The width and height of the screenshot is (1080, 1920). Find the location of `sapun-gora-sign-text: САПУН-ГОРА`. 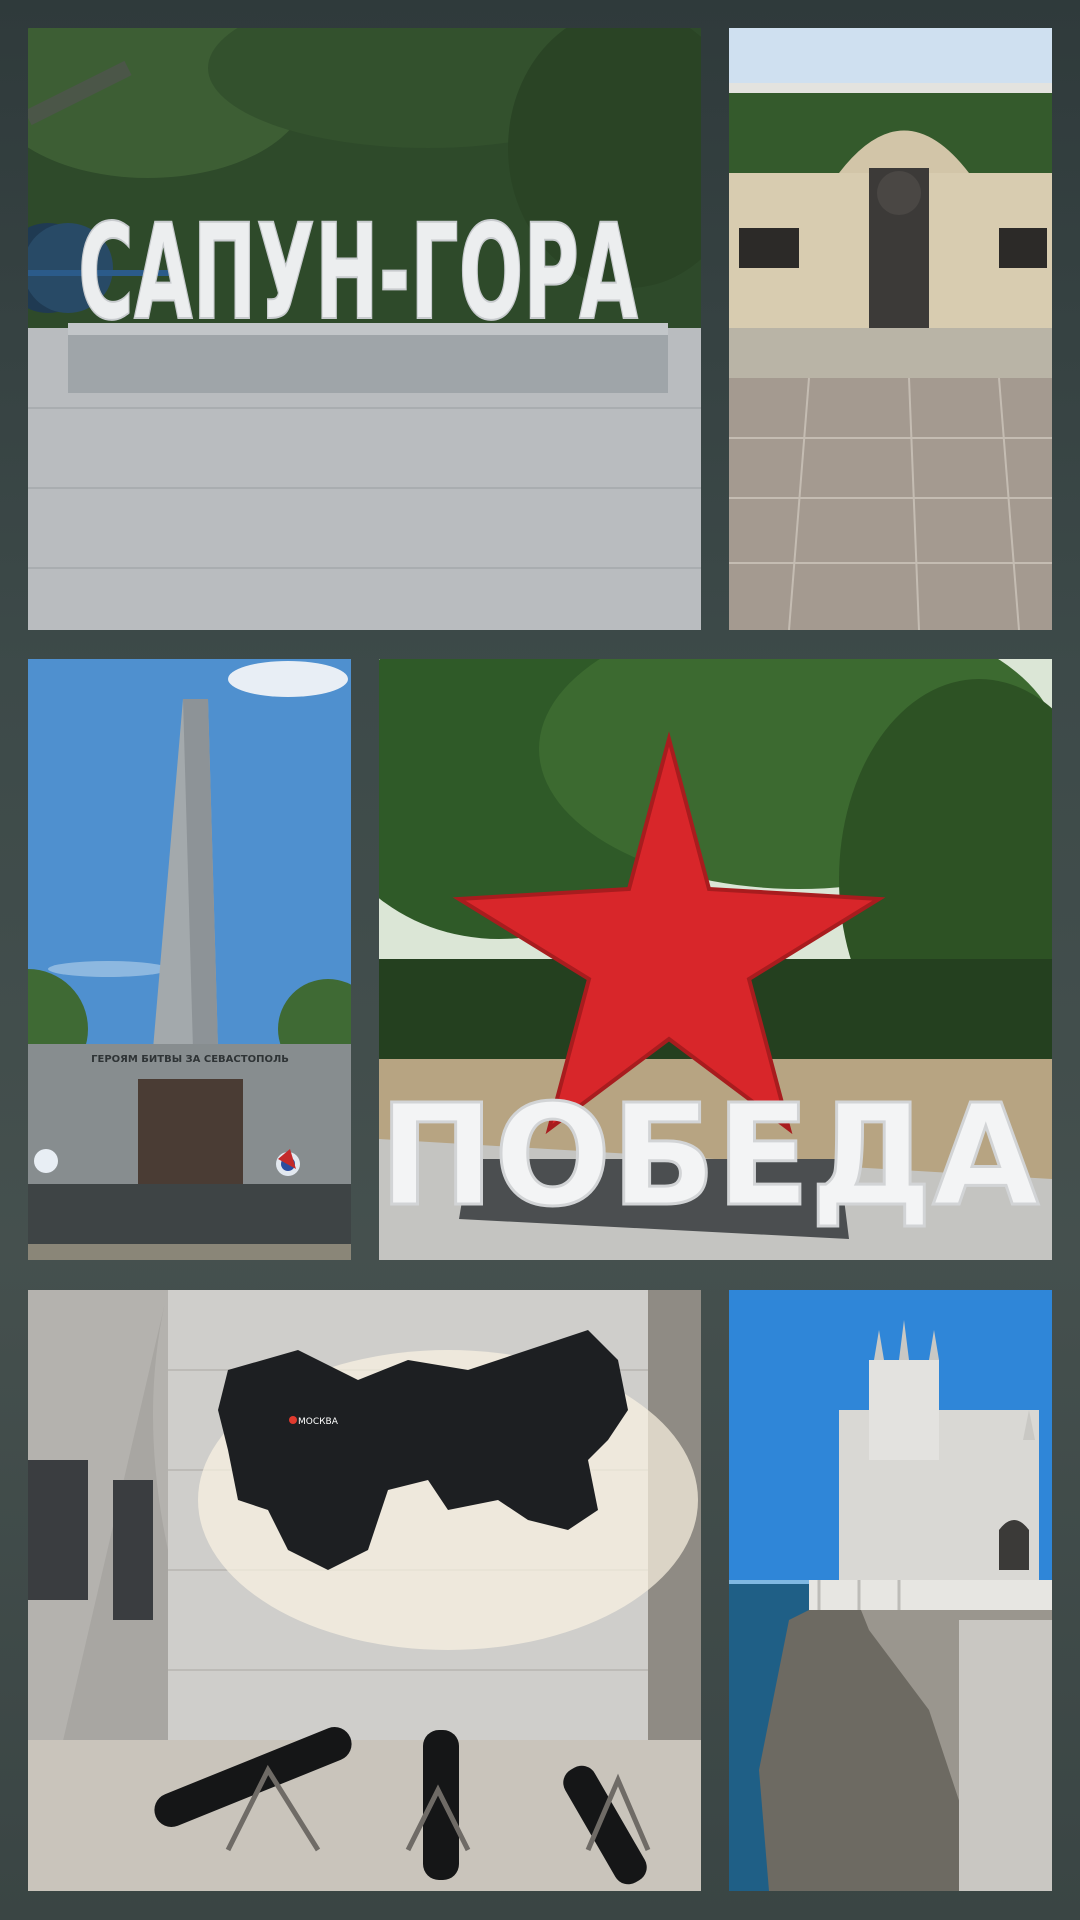

sapun-gora-sign-text: САПУН-ГОРА is located at coordinates (358, 273).